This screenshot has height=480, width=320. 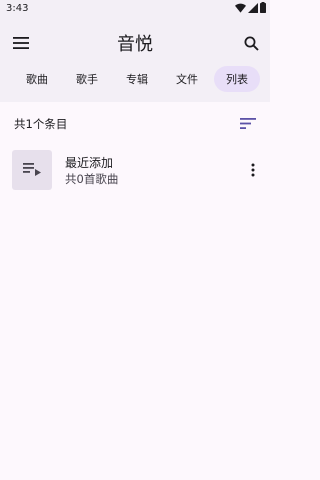 I want to click on tab-playlists: 列表, so click(x=237, y=79).